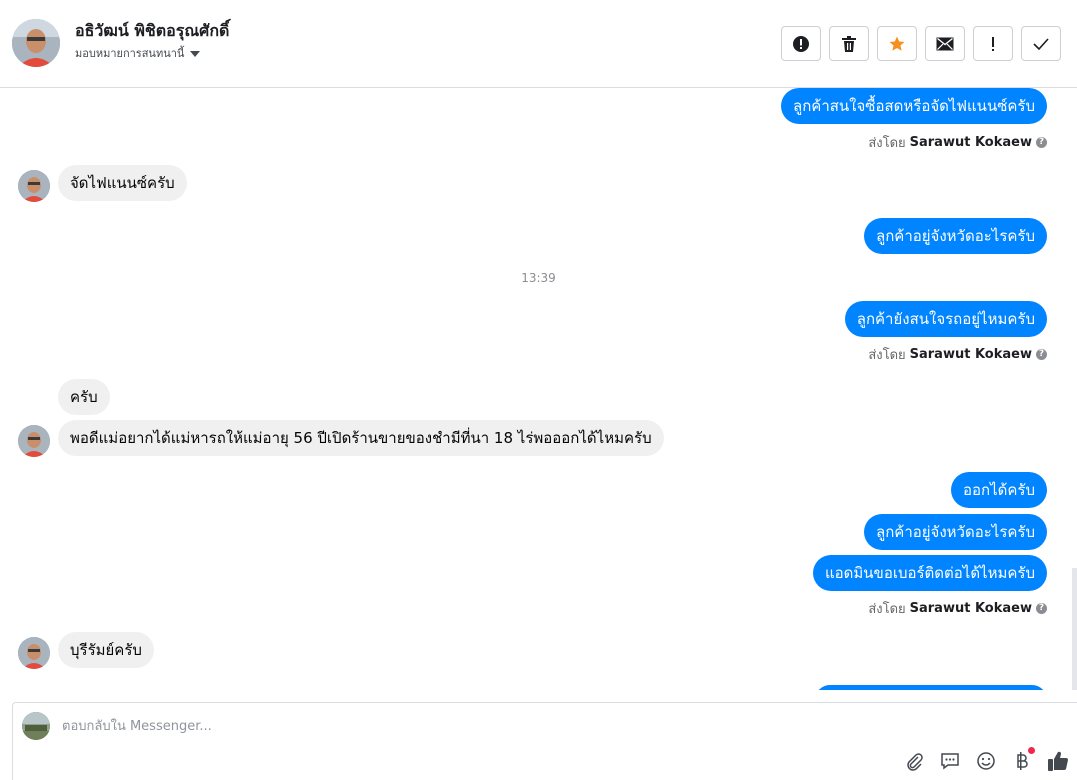  I want to click on page-avatar, so click(36, 726).